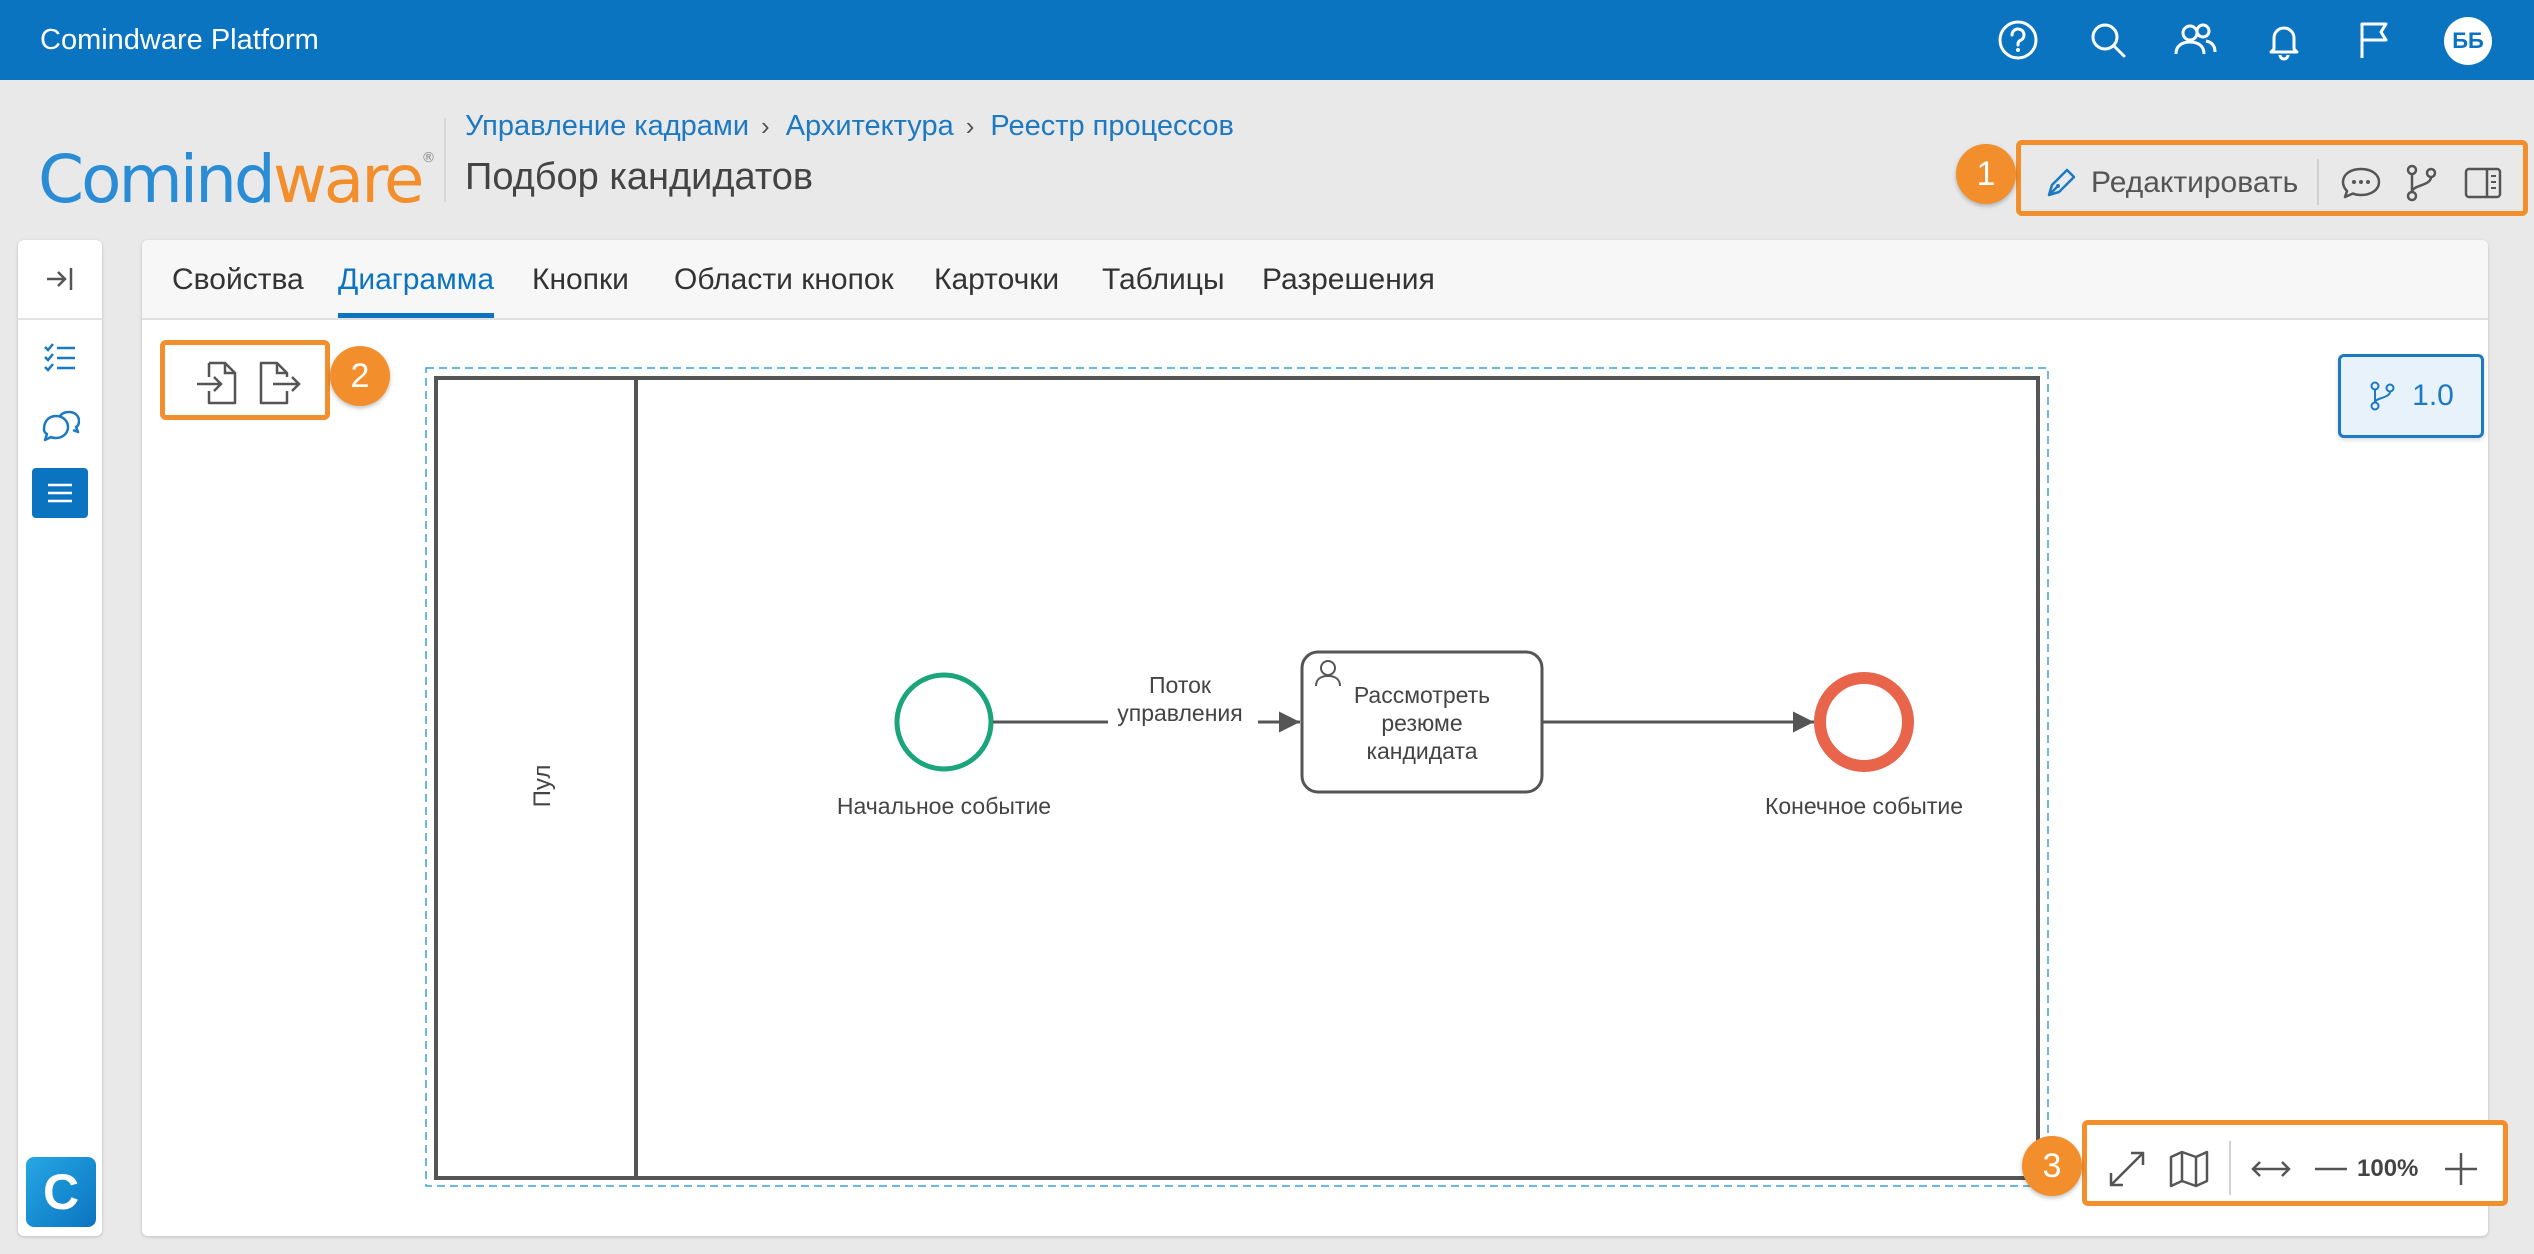 This screenshot has height=1254, width=2534. I want to click on top-bar: Comindware Platform ББ, so click(1267, 40).